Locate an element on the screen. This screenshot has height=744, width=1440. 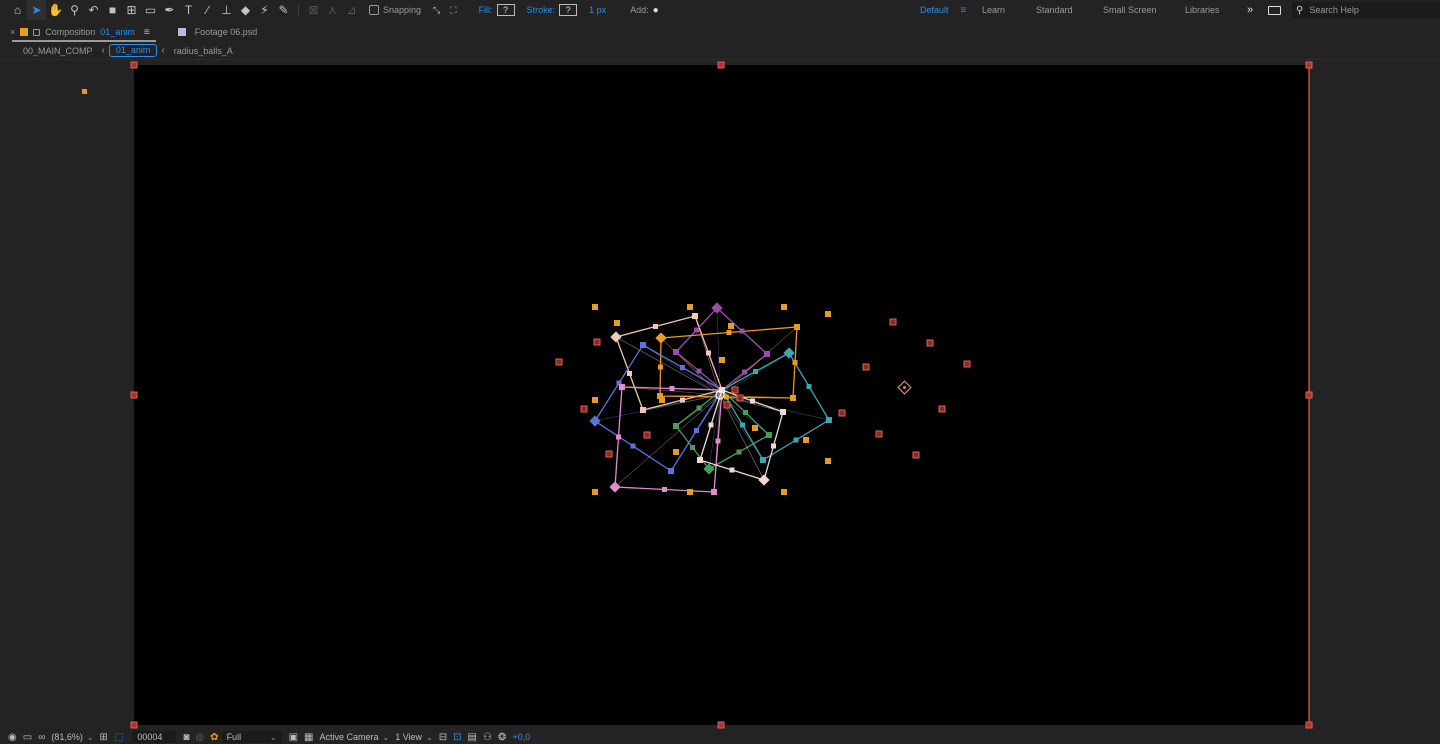
workspace-learn: Learn is located at coordinates (993, 10).